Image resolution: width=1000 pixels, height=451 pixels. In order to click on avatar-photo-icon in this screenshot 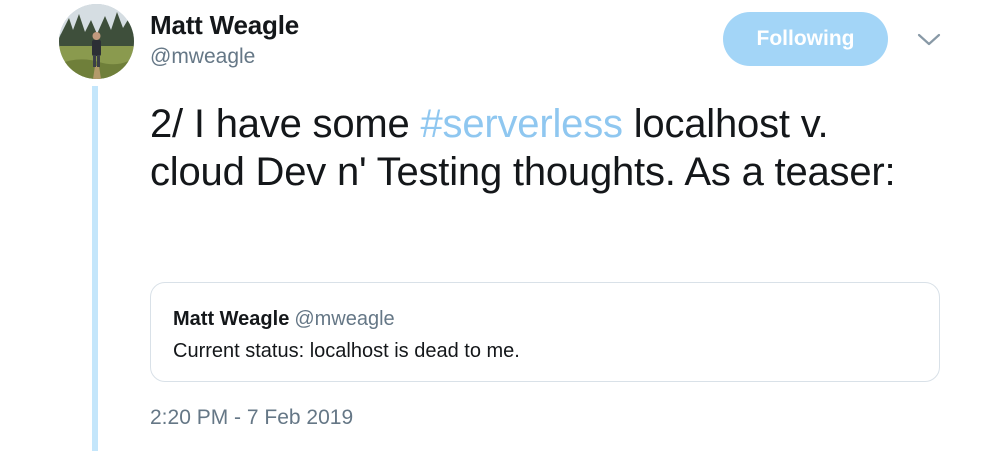, I will do `click(96, 41)`.